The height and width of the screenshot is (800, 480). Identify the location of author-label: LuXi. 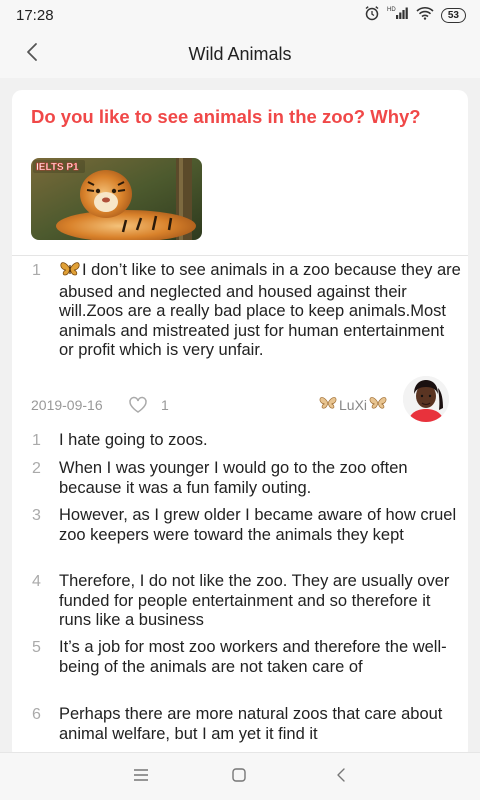
(353, 404).